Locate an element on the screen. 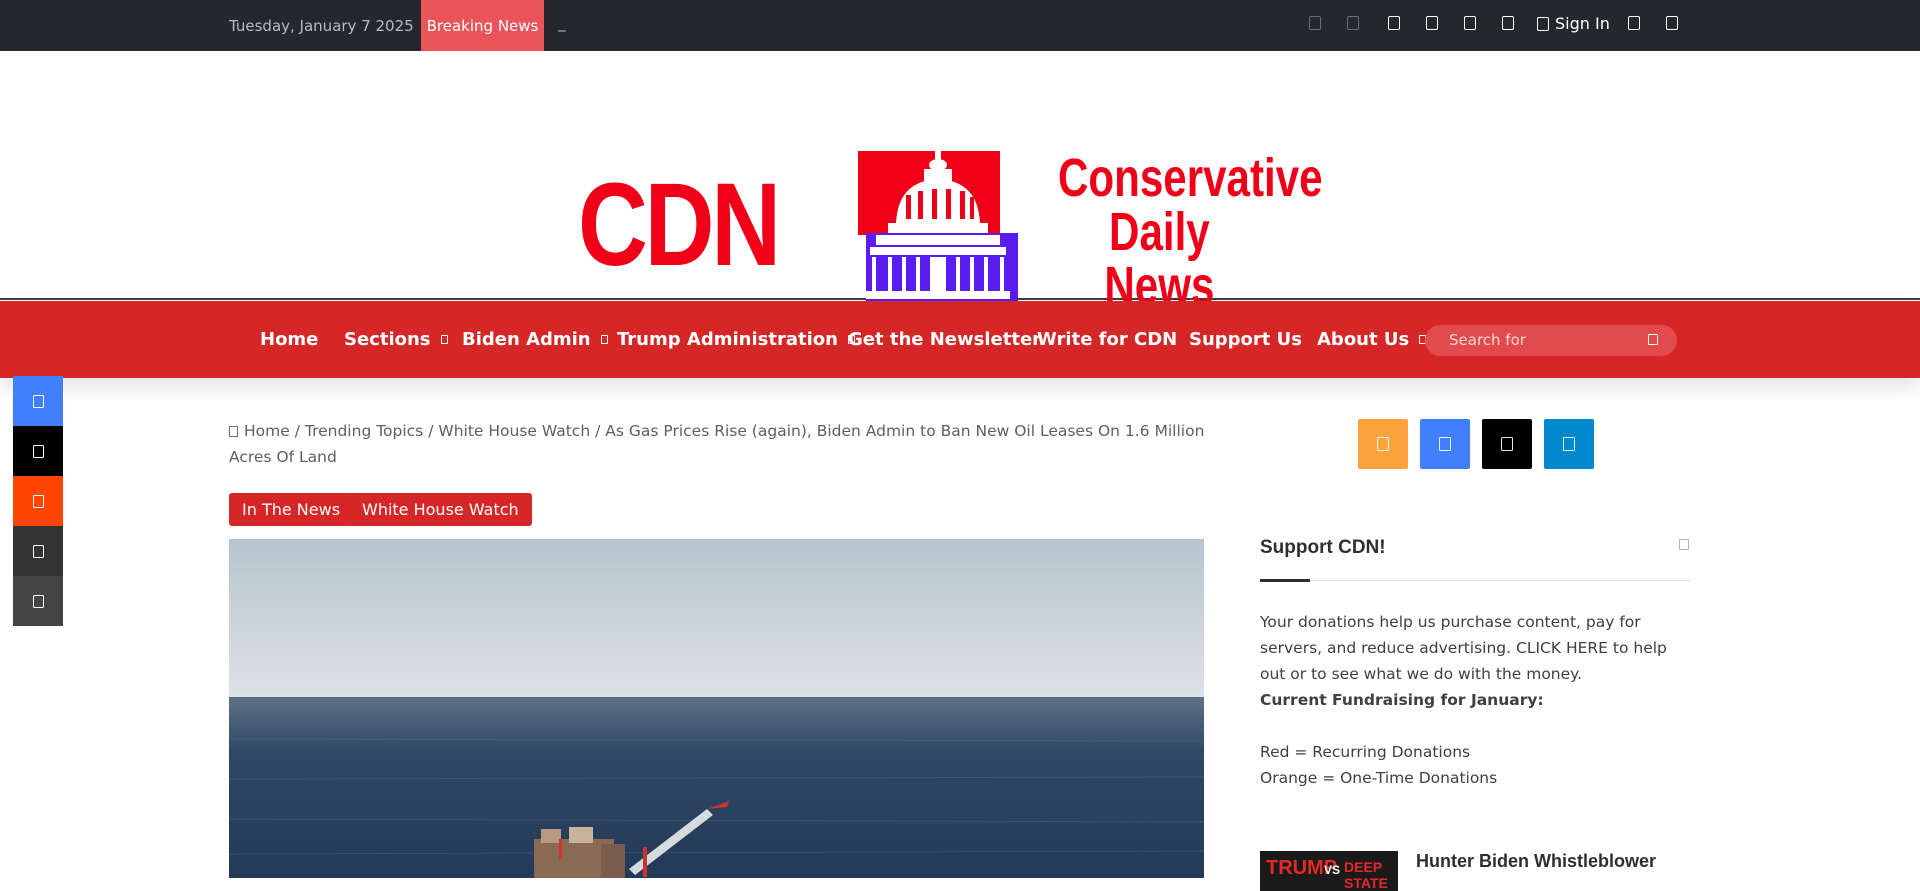 This screenshot has width=1920, height=891. nav-get-newsletter: Get the Newsletter is located at coordinates (944, 339).